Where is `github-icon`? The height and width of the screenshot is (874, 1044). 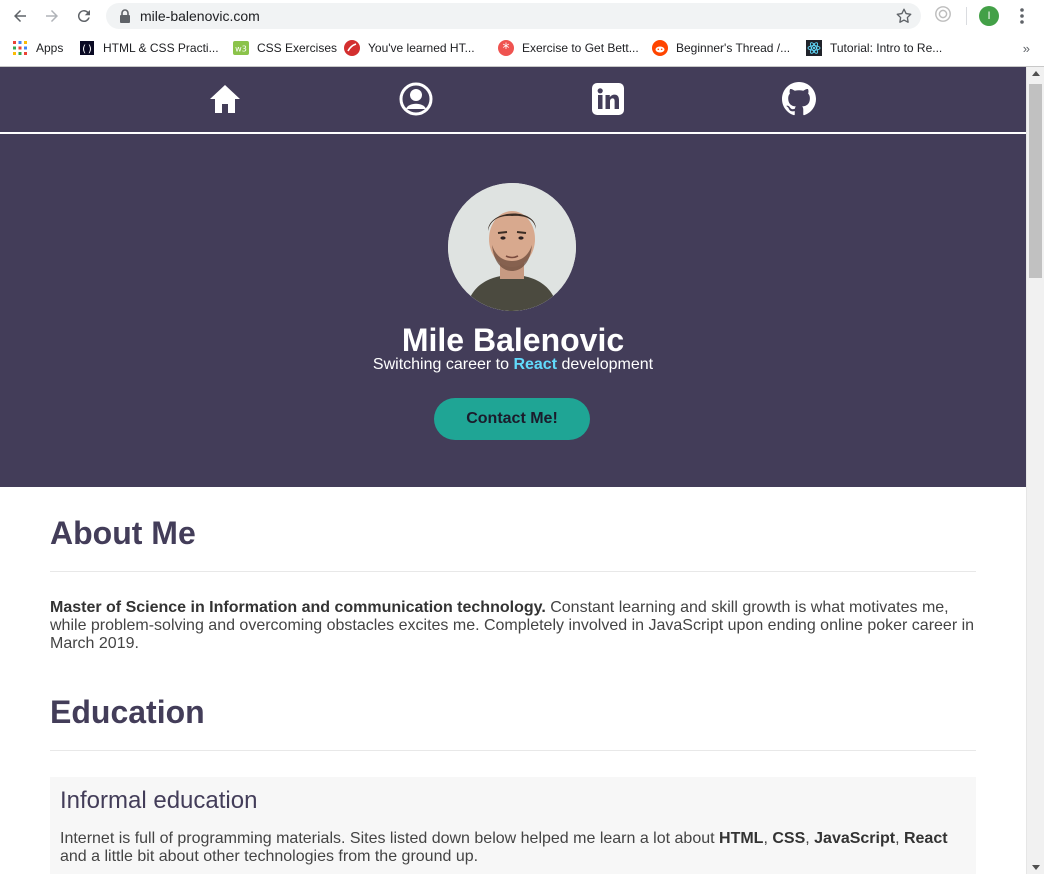 github-icon is located at coordinates (799, 99).